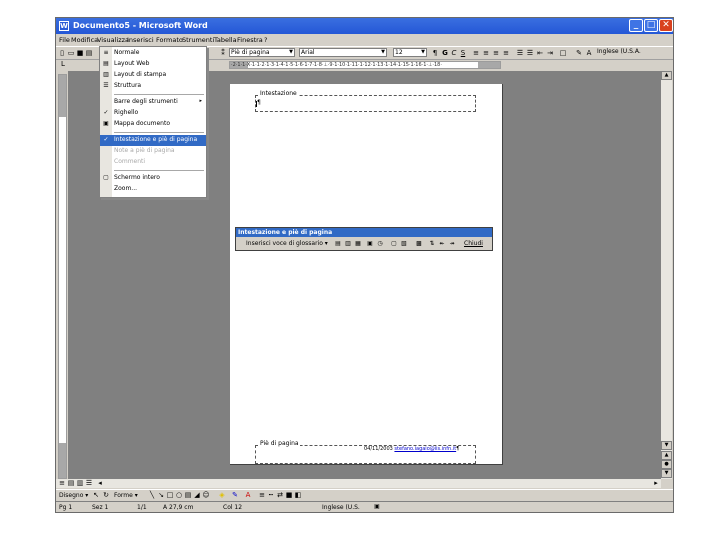 Image resolution: width=720 pixels, height=540 pixels. I want to click on justify-icon: ≡, so click(506, 53).